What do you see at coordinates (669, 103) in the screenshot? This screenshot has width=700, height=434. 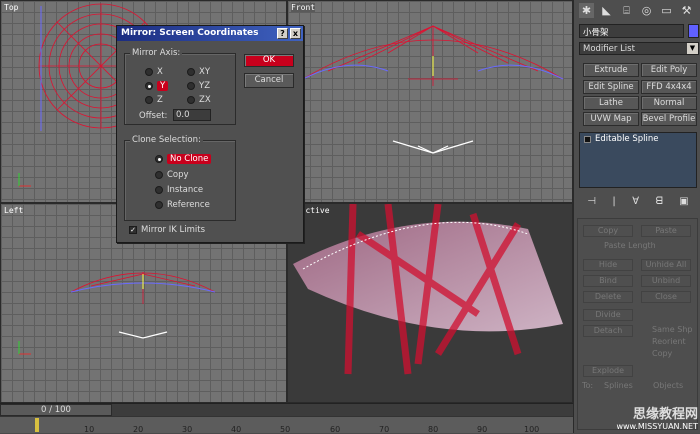 I see `normal-button: Normal` at bounding box center [669, 103].